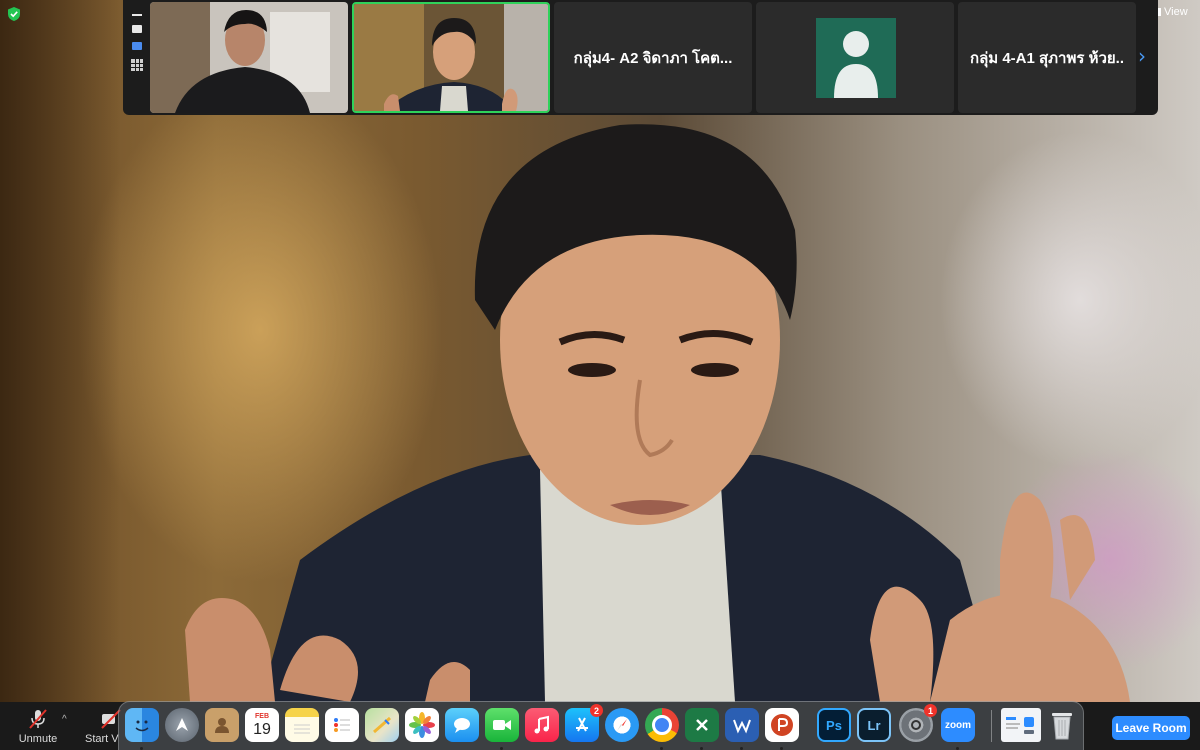 This screenshot has width=1200, height=750. I want to click on finder-icon, so click(142, 725).